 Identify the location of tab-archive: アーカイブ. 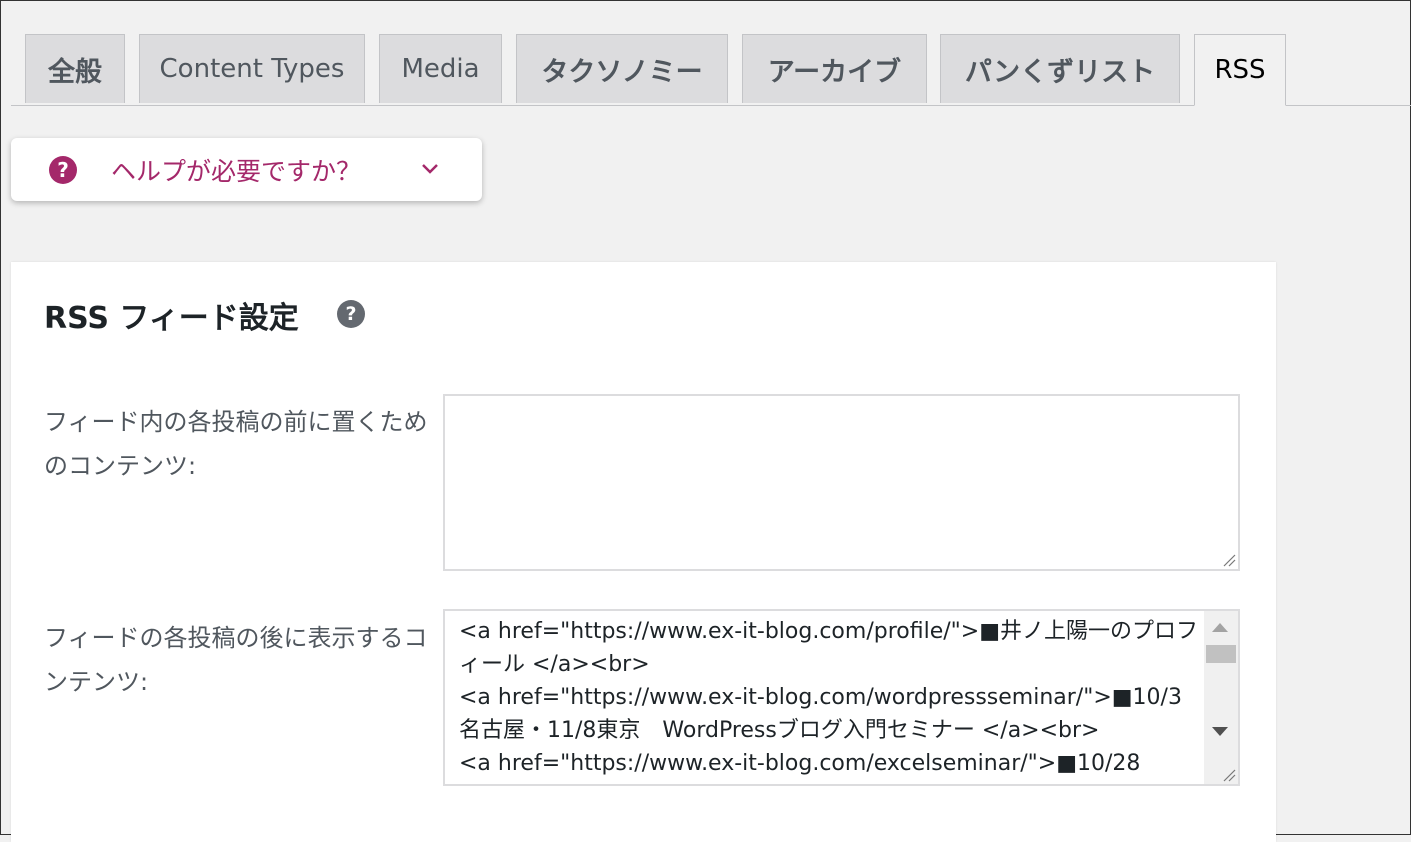
(834, 68).